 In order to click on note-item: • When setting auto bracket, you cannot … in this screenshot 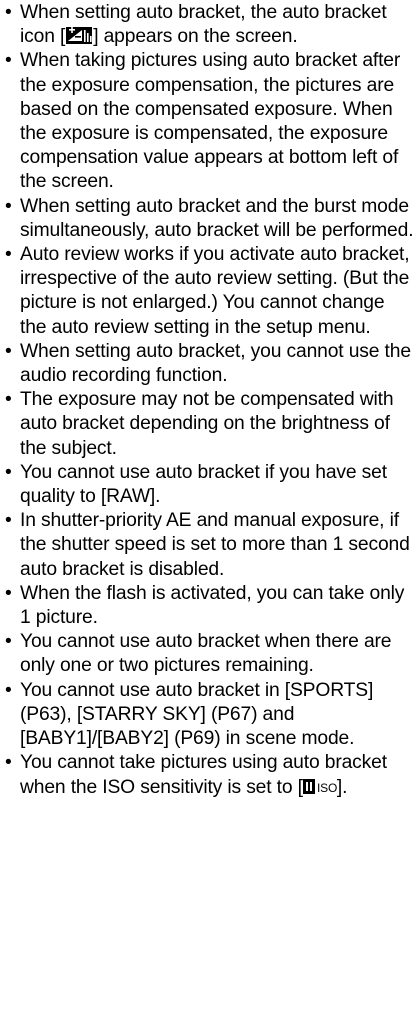, I will do `click(209, 364)`.